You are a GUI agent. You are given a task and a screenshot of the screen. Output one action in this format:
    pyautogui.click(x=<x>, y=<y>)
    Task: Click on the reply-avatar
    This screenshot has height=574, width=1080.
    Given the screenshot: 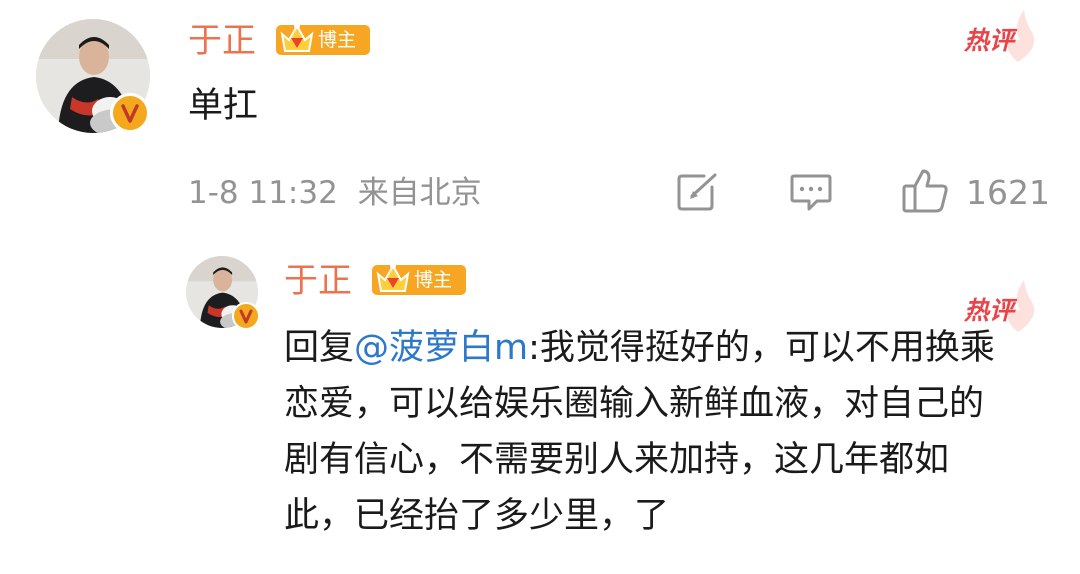 What is the action you would take?
    pyautogui.click(x=223, y=293)
    